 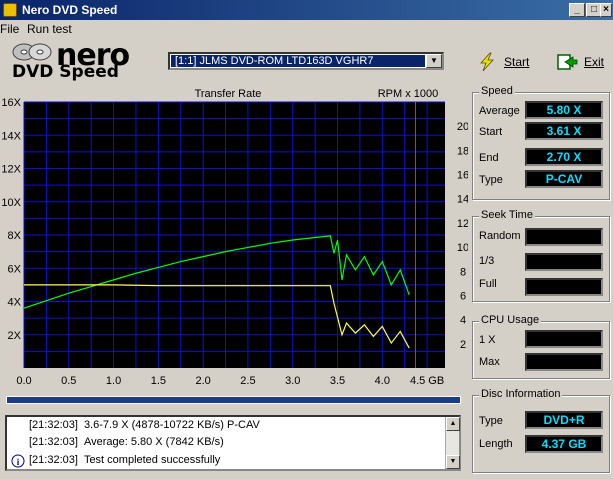 I want to click on y-tick-label: 8X, so click(x=15, y=236).